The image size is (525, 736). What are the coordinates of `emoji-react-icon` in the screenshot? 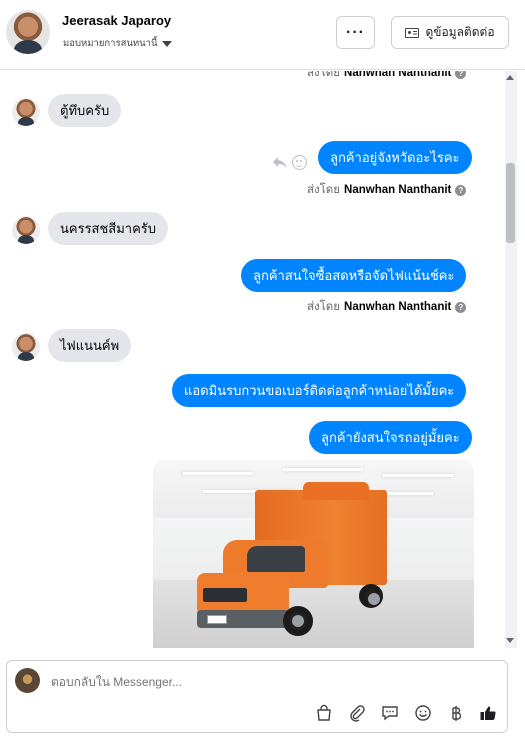 It's located at (299, 162).